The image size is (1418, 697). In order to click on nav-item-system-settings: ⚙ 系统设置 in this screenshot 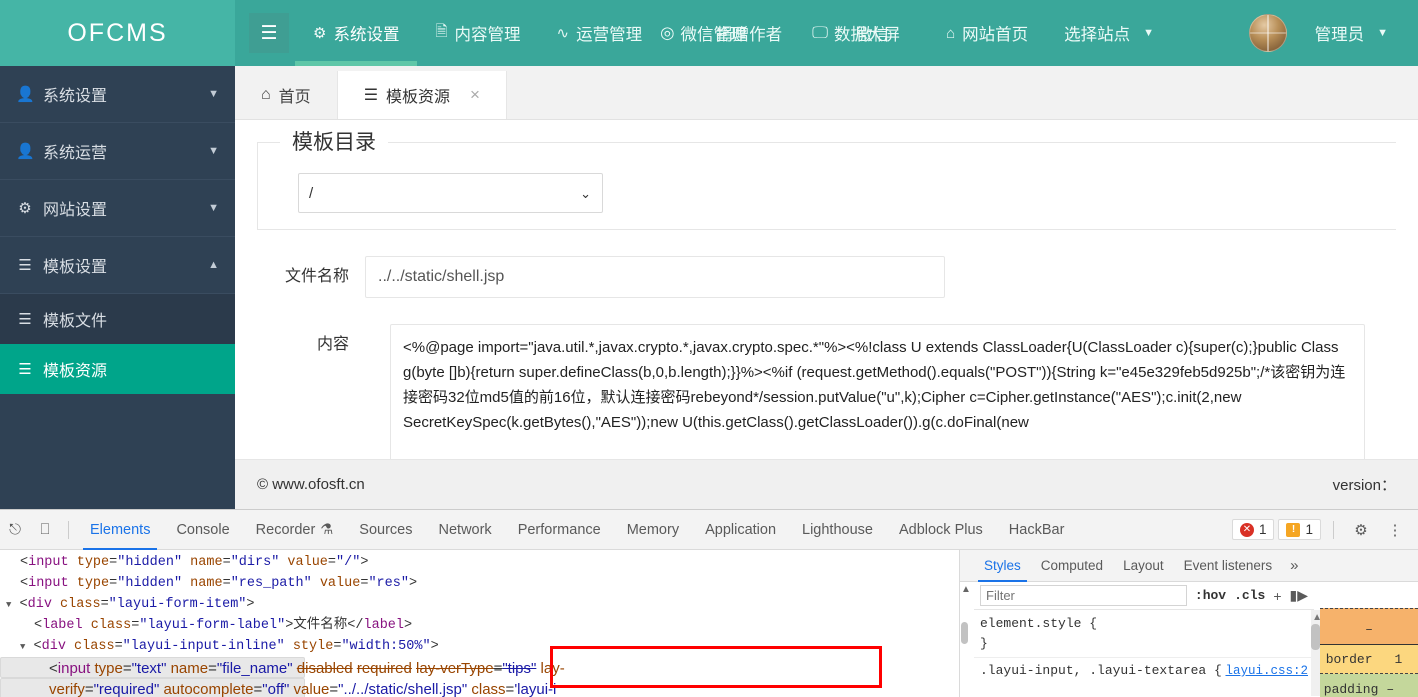, I will do `click(356, 33)`.